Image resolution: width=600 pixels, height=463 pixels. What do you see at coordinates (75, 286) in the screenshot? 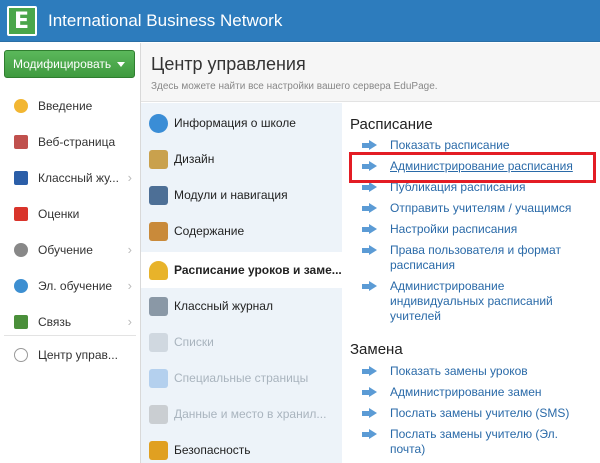
I see `sidebar-item-label: Эл. обучение` at bounding box center [75, 286].